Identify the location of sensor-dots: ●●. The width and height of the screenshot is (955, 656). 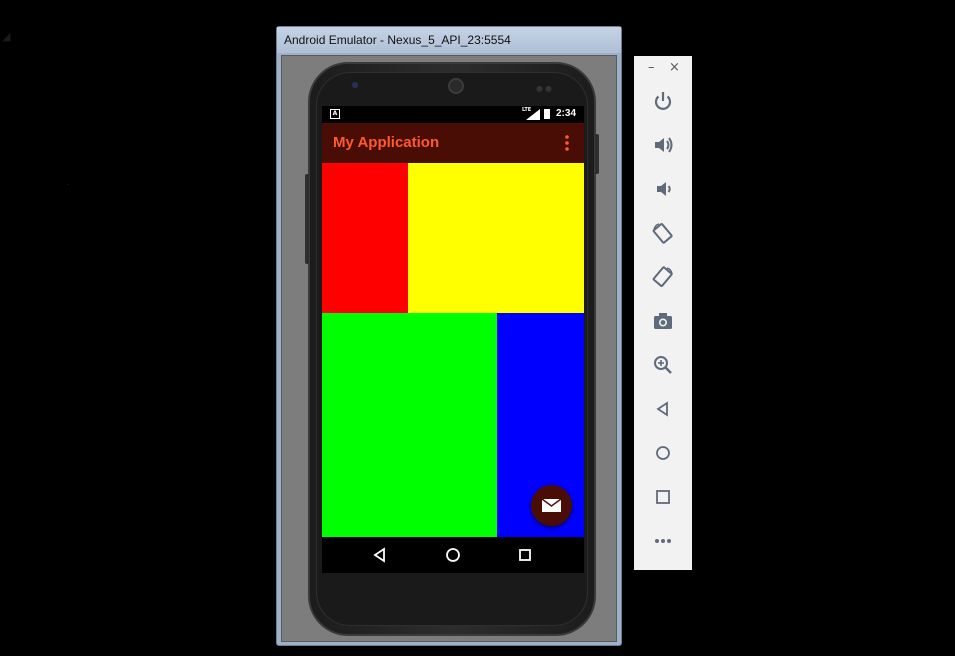
(545, 88).